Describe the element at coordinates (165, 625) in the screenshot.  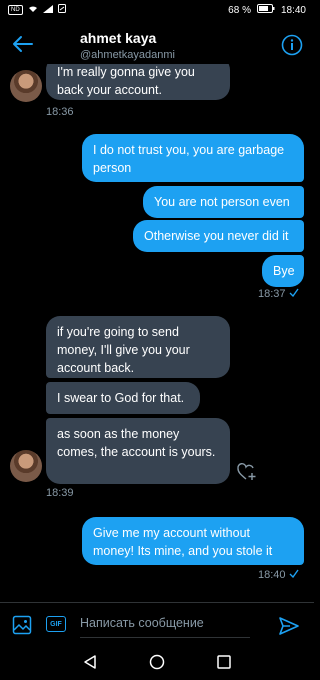
I see `message-input: Написать сообщение` at that location.